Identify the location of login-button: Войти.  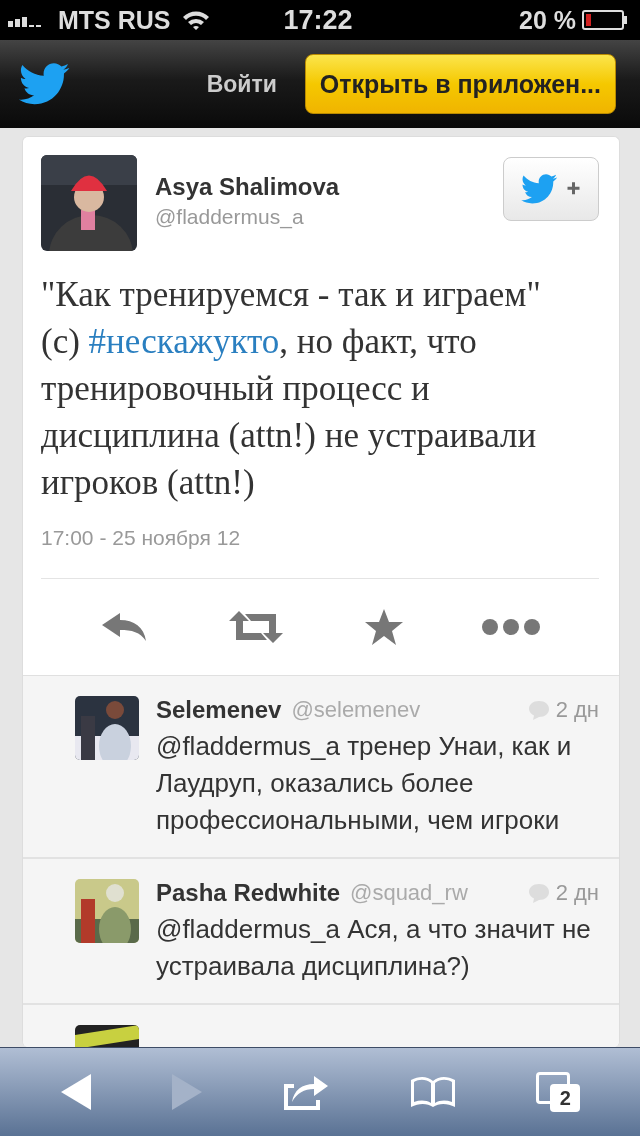
(241, 84).